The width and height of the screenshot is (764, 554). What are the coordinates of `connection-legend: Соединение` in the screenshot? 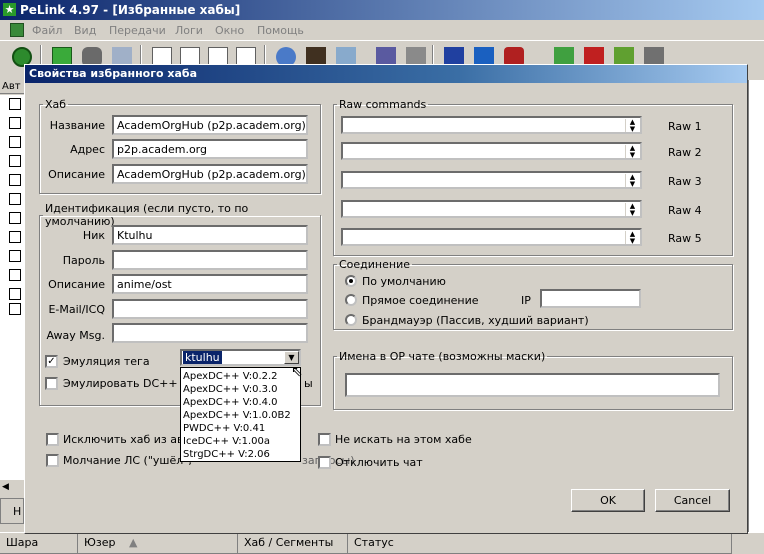 It's located at (375, 264).